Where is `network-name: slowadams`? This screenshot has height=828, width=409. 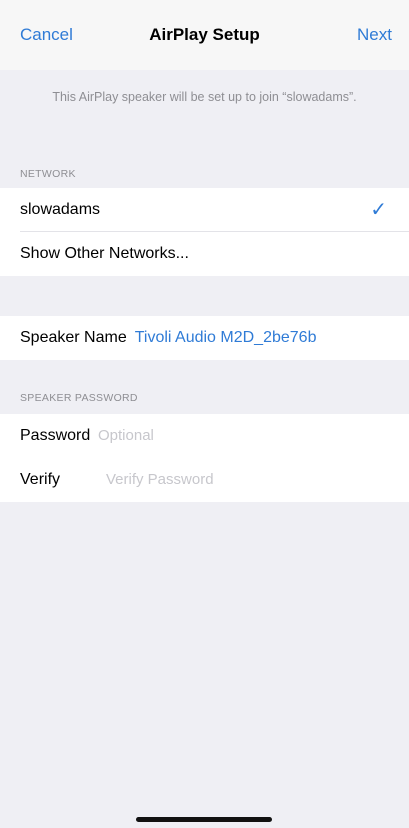 network-name: slowadams is located at coordinates (60, 209).